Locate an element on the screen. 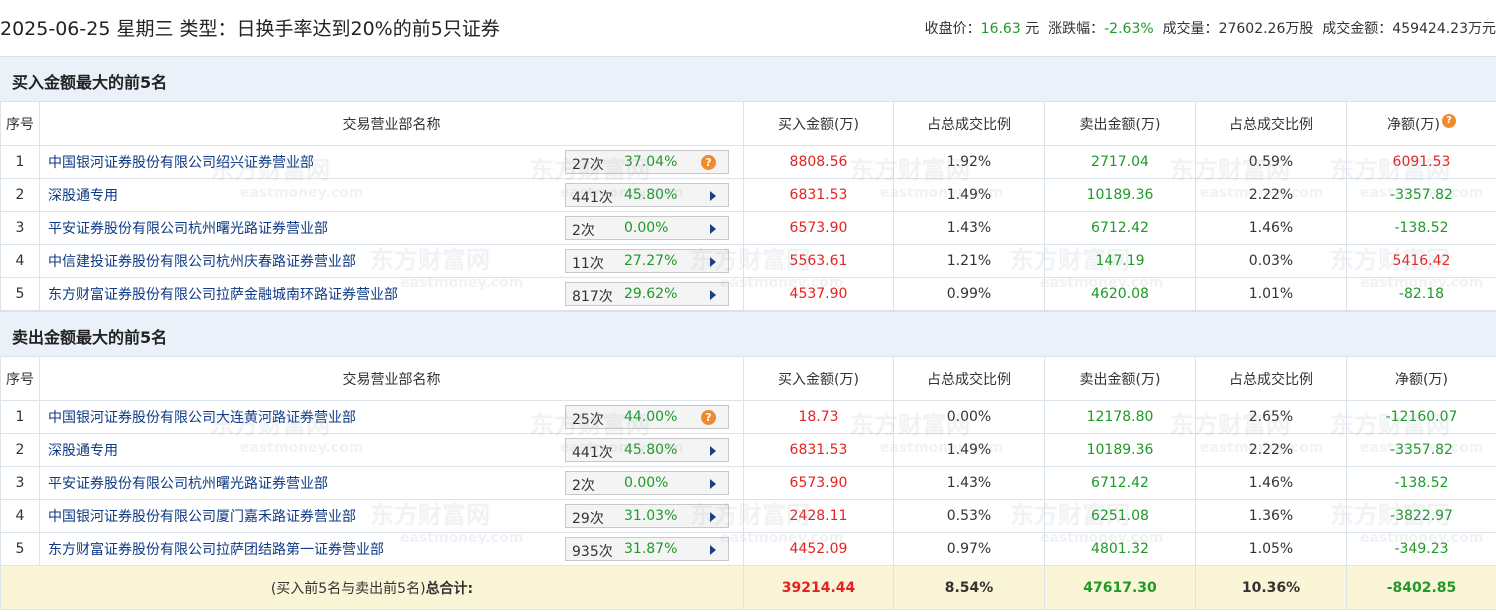 This screenshot has height=612, width=1496. amount-label: 成交金额： is located at coordinates (1357, 29).